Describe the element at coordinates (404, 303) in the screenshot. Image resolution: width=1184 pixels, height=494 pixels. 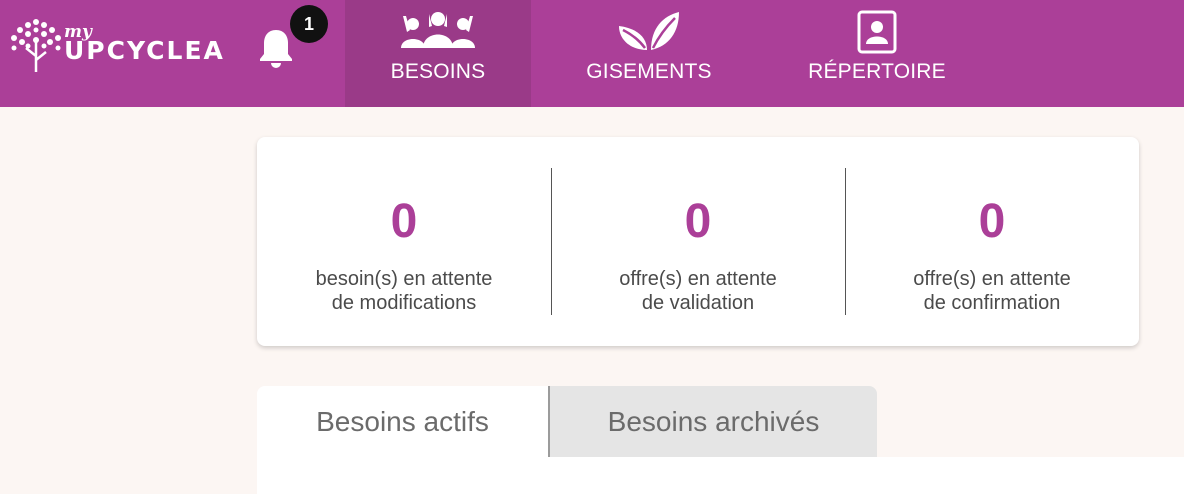
I see `stat-label-line2: de modifications` at that location.